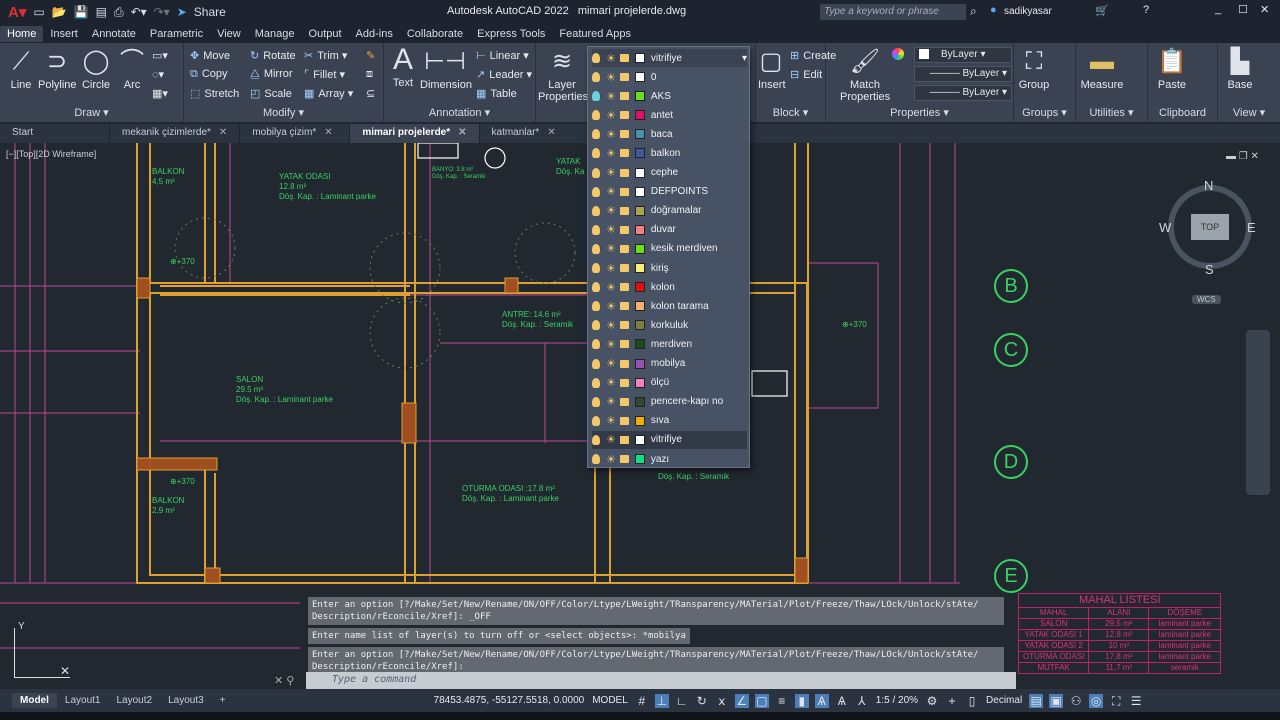 The height and width of the screenshot is (720, 1280). I want to click on units-select: Decimal, so click(1004, 700).